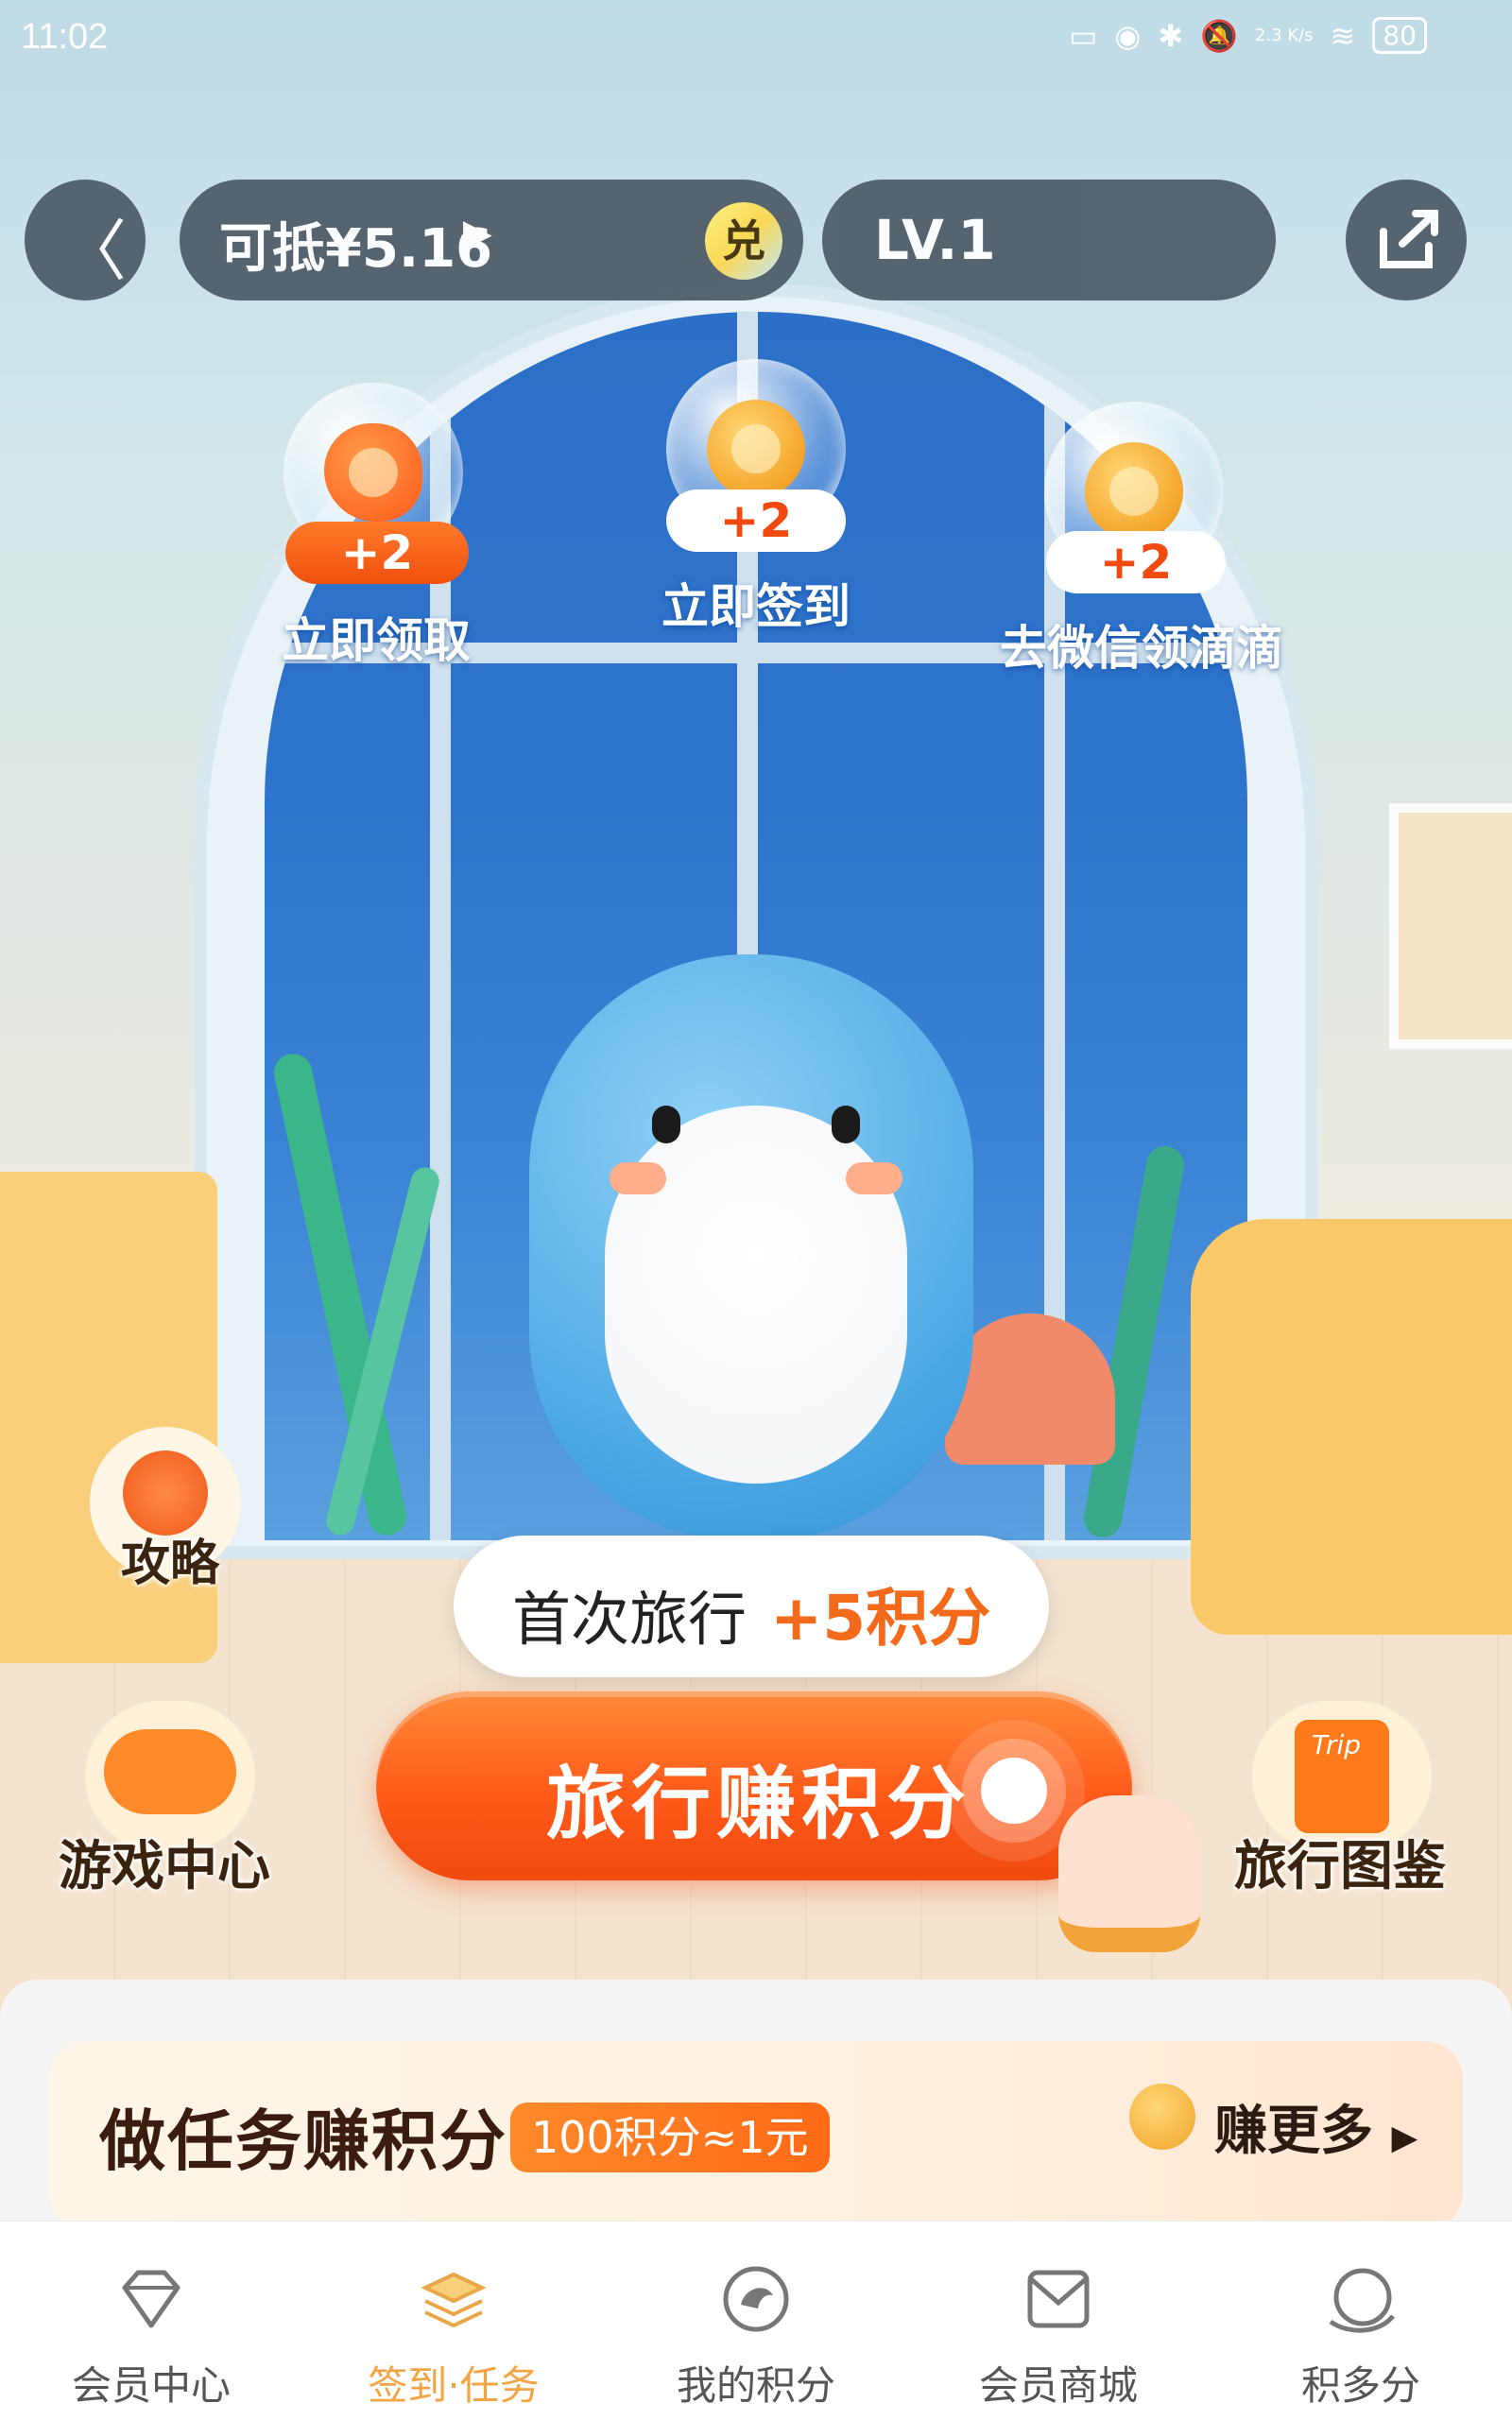  Describe the element at coordinates (629, 1619) in the screenshot. I see `tooltip-text: 首次旅行` at that location.